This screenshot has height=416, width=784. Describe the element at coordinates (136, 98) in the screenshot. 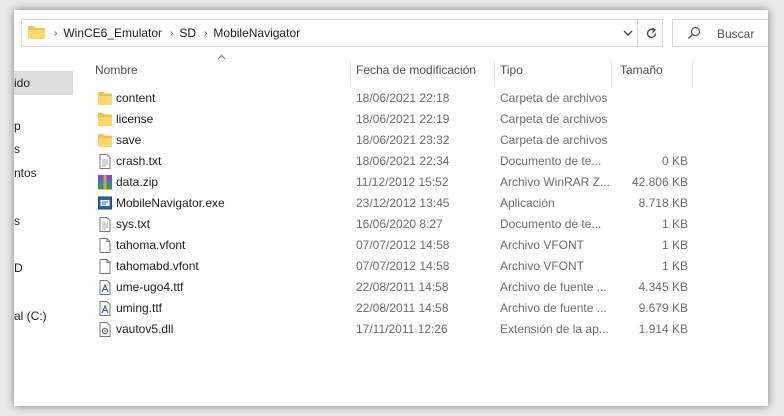

I see `file-name: content` at that location.